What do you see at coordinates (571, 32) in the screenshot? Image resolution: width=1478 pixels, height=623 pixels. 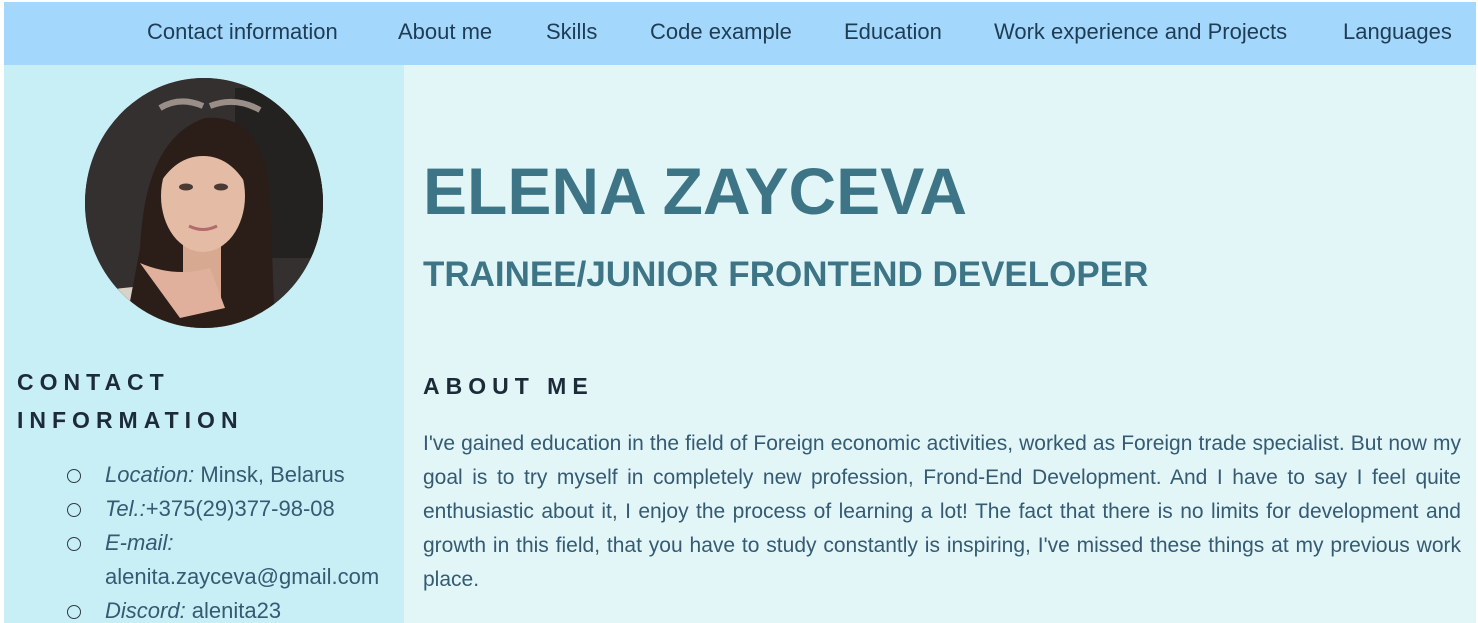 I see `nav-link-skills: Skills` at bounding box center [571, 32].